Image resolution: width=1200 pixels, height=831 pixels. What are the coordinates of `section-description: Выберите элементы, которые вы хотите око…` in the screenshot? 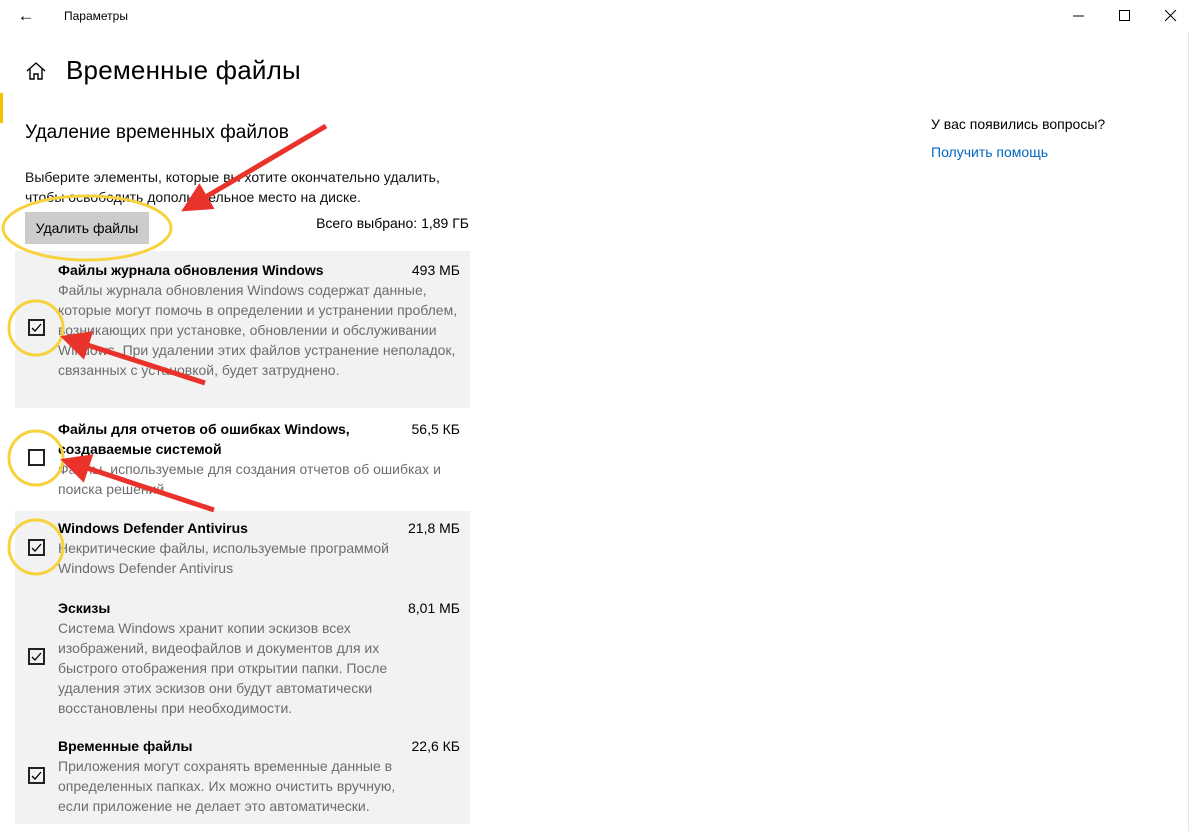 It's located at (232, 187).